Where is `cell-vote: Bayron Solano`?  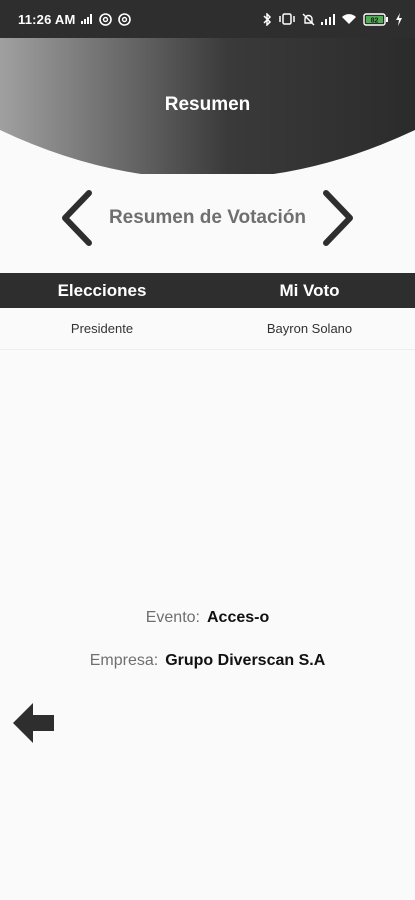 cell-vote: Bayron Solano is located at coordinates (309, 328).